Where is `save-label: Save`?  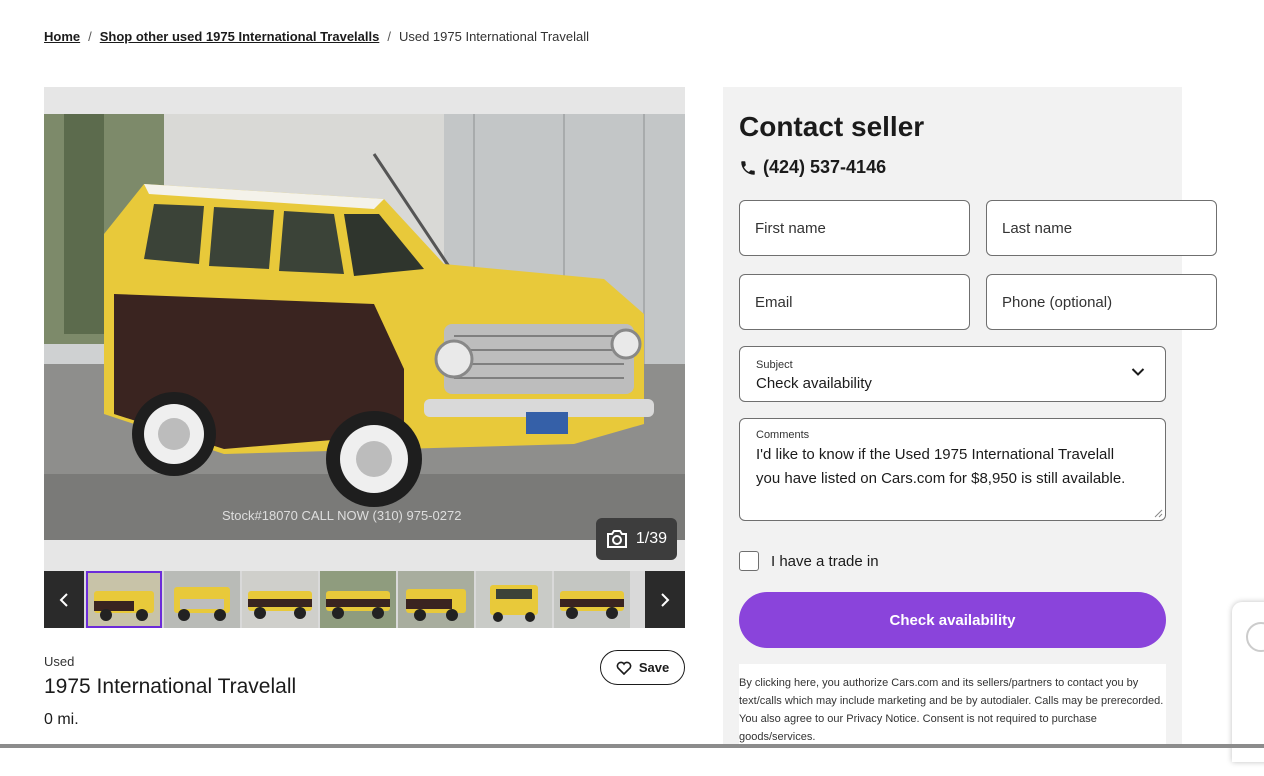 save-label: Save is located at coordinates (654, 667).